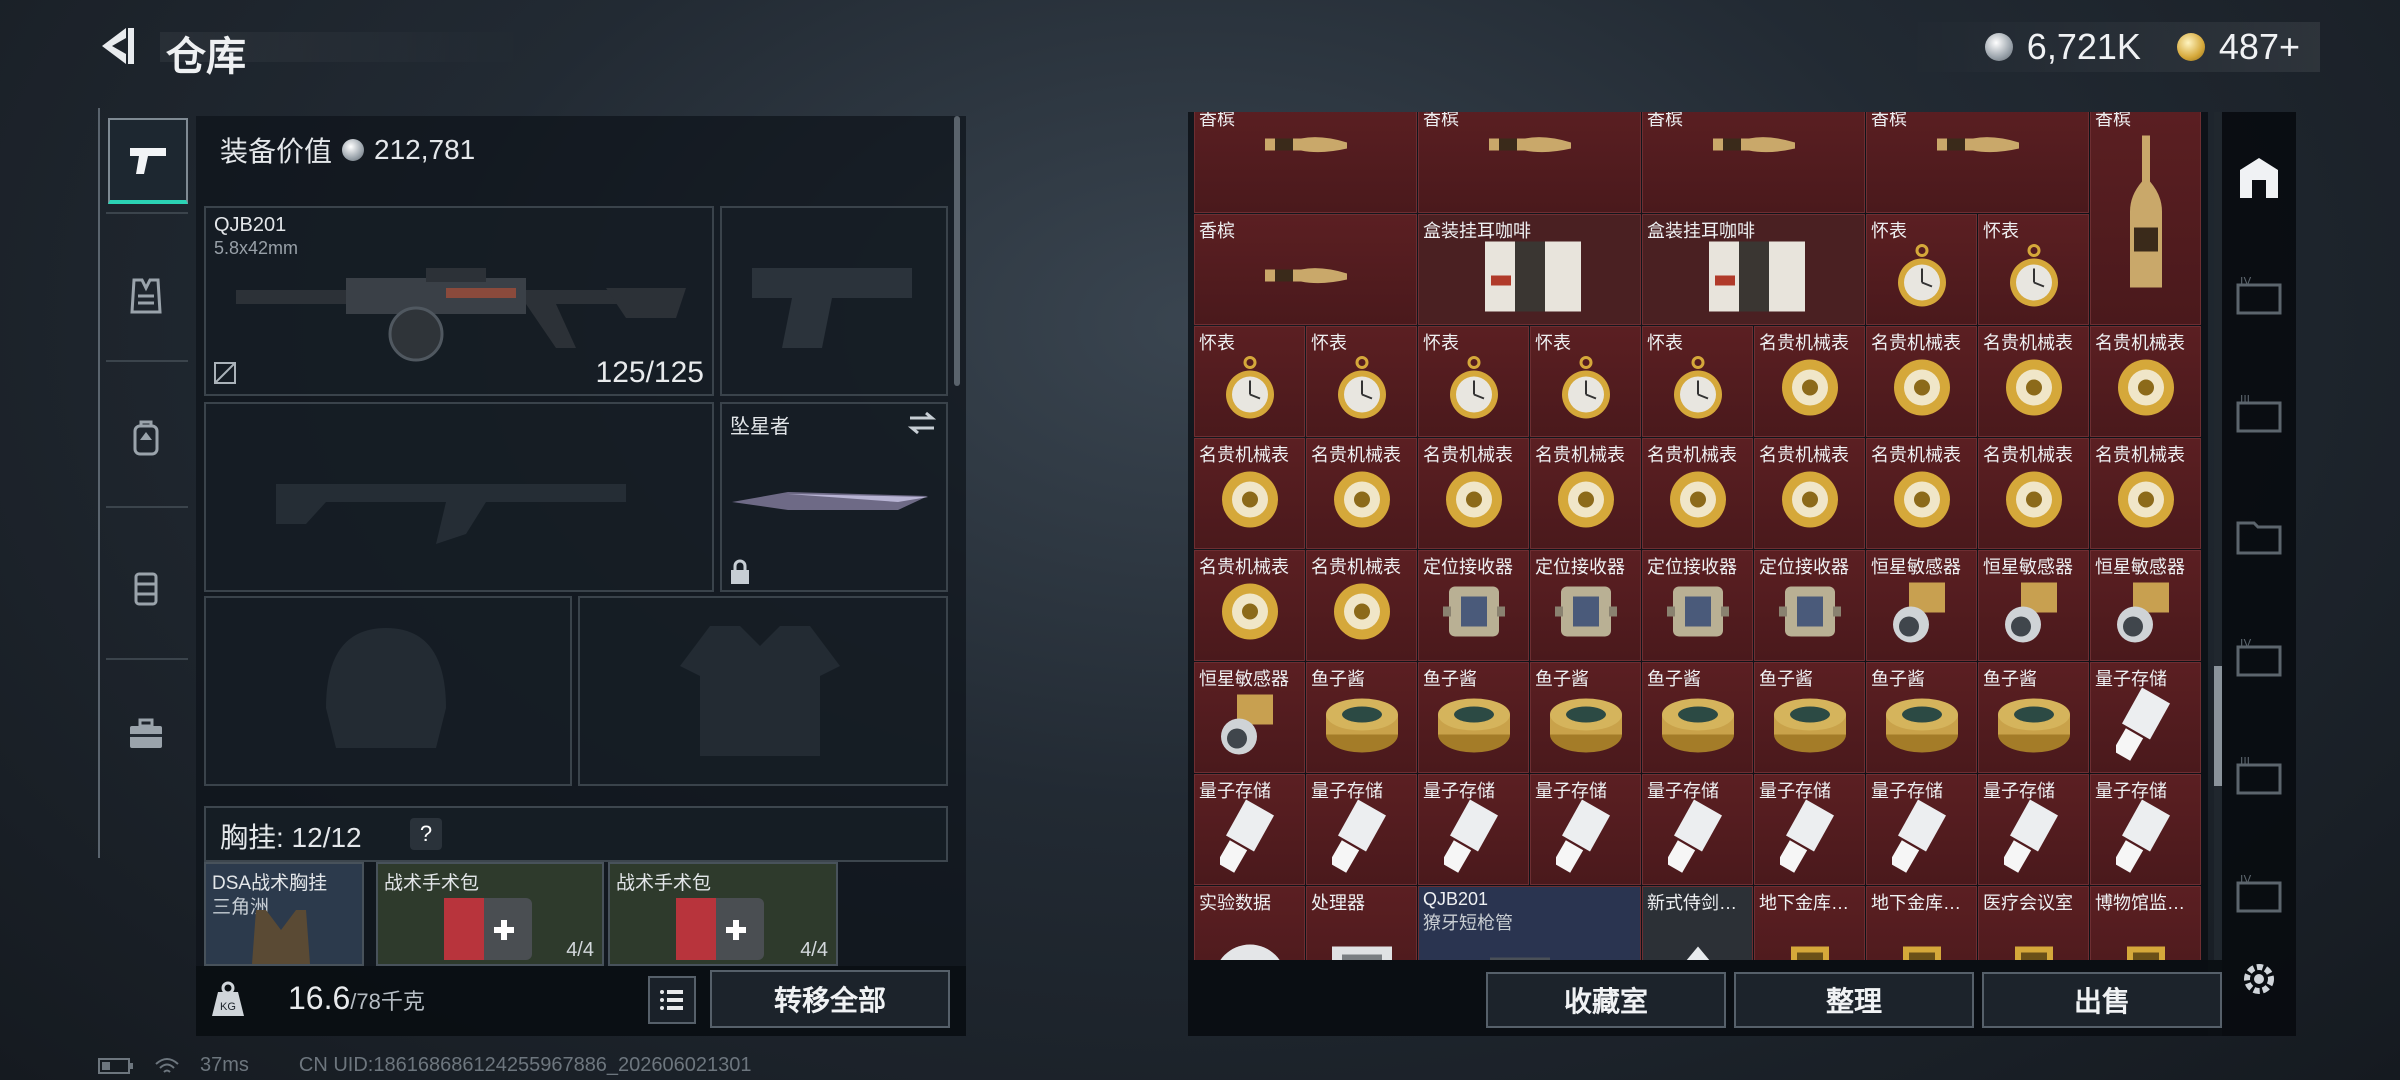 Image resolution: width=2400 pixels, height=1080 pixels. Describe the element at coordinates (120, 46) in the screenshot. I see `back-button` at that location.